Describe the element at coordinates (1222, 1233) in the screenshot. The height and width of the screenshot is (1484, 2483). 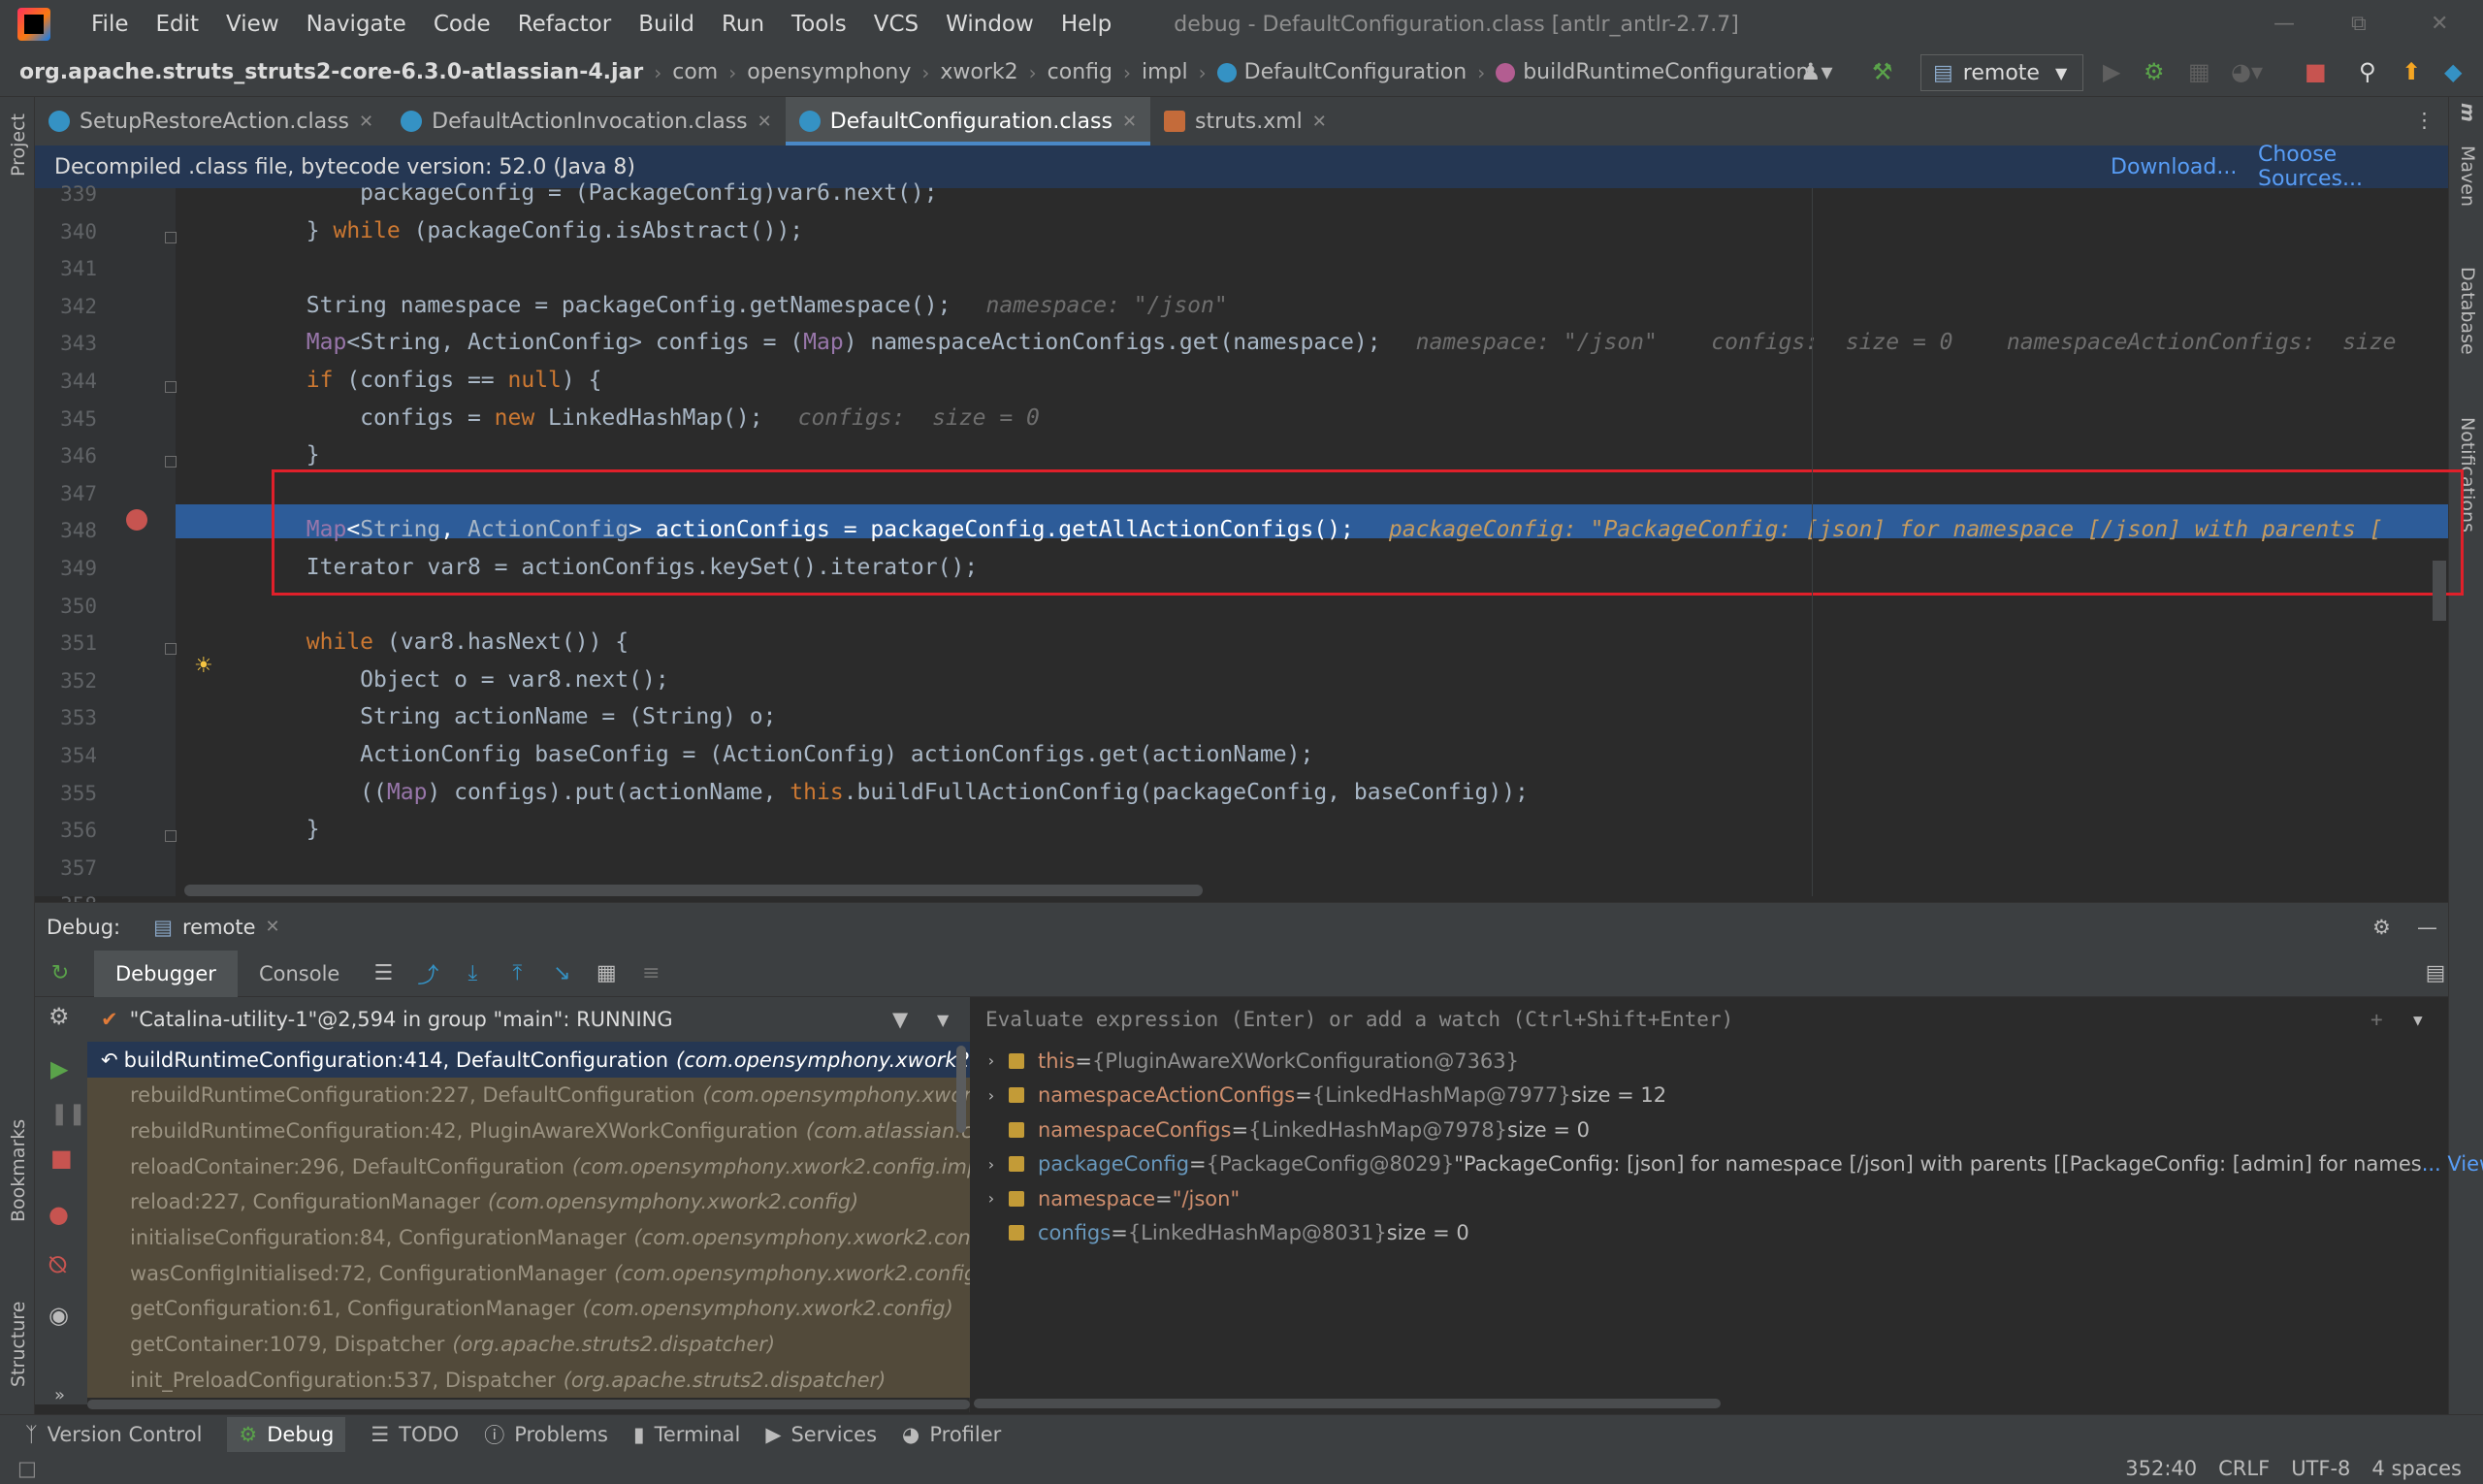
I see `variable-row: configs = {LinkedHashMap@8031} size = 0` at that location.